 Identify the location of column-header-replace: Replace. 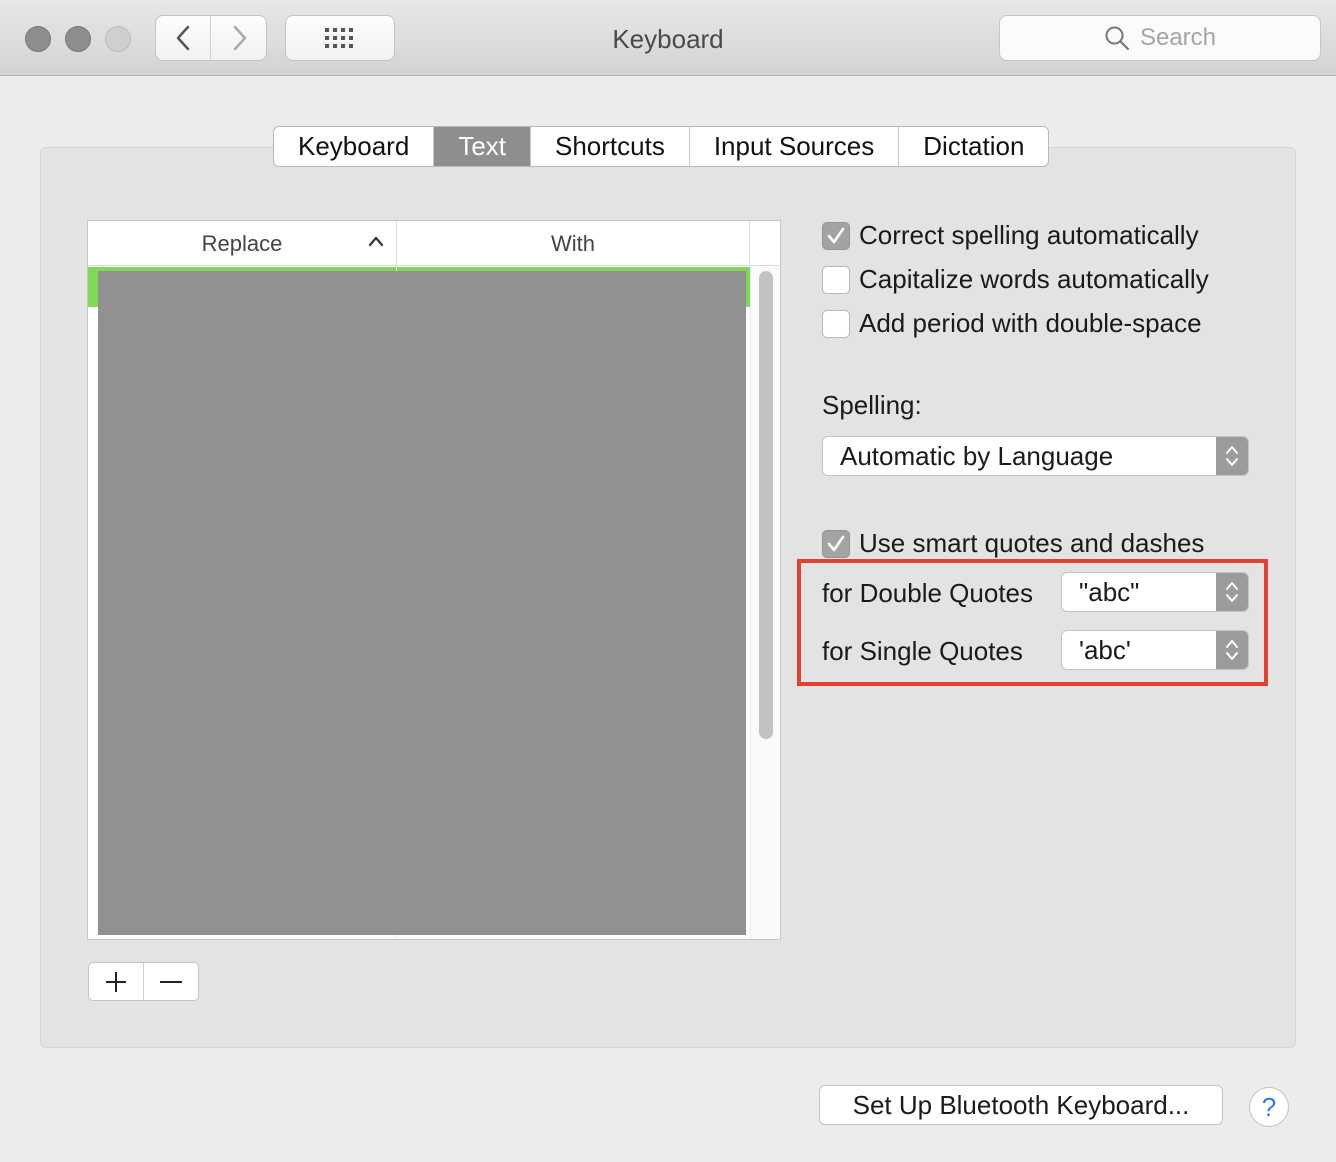
(242, 243).